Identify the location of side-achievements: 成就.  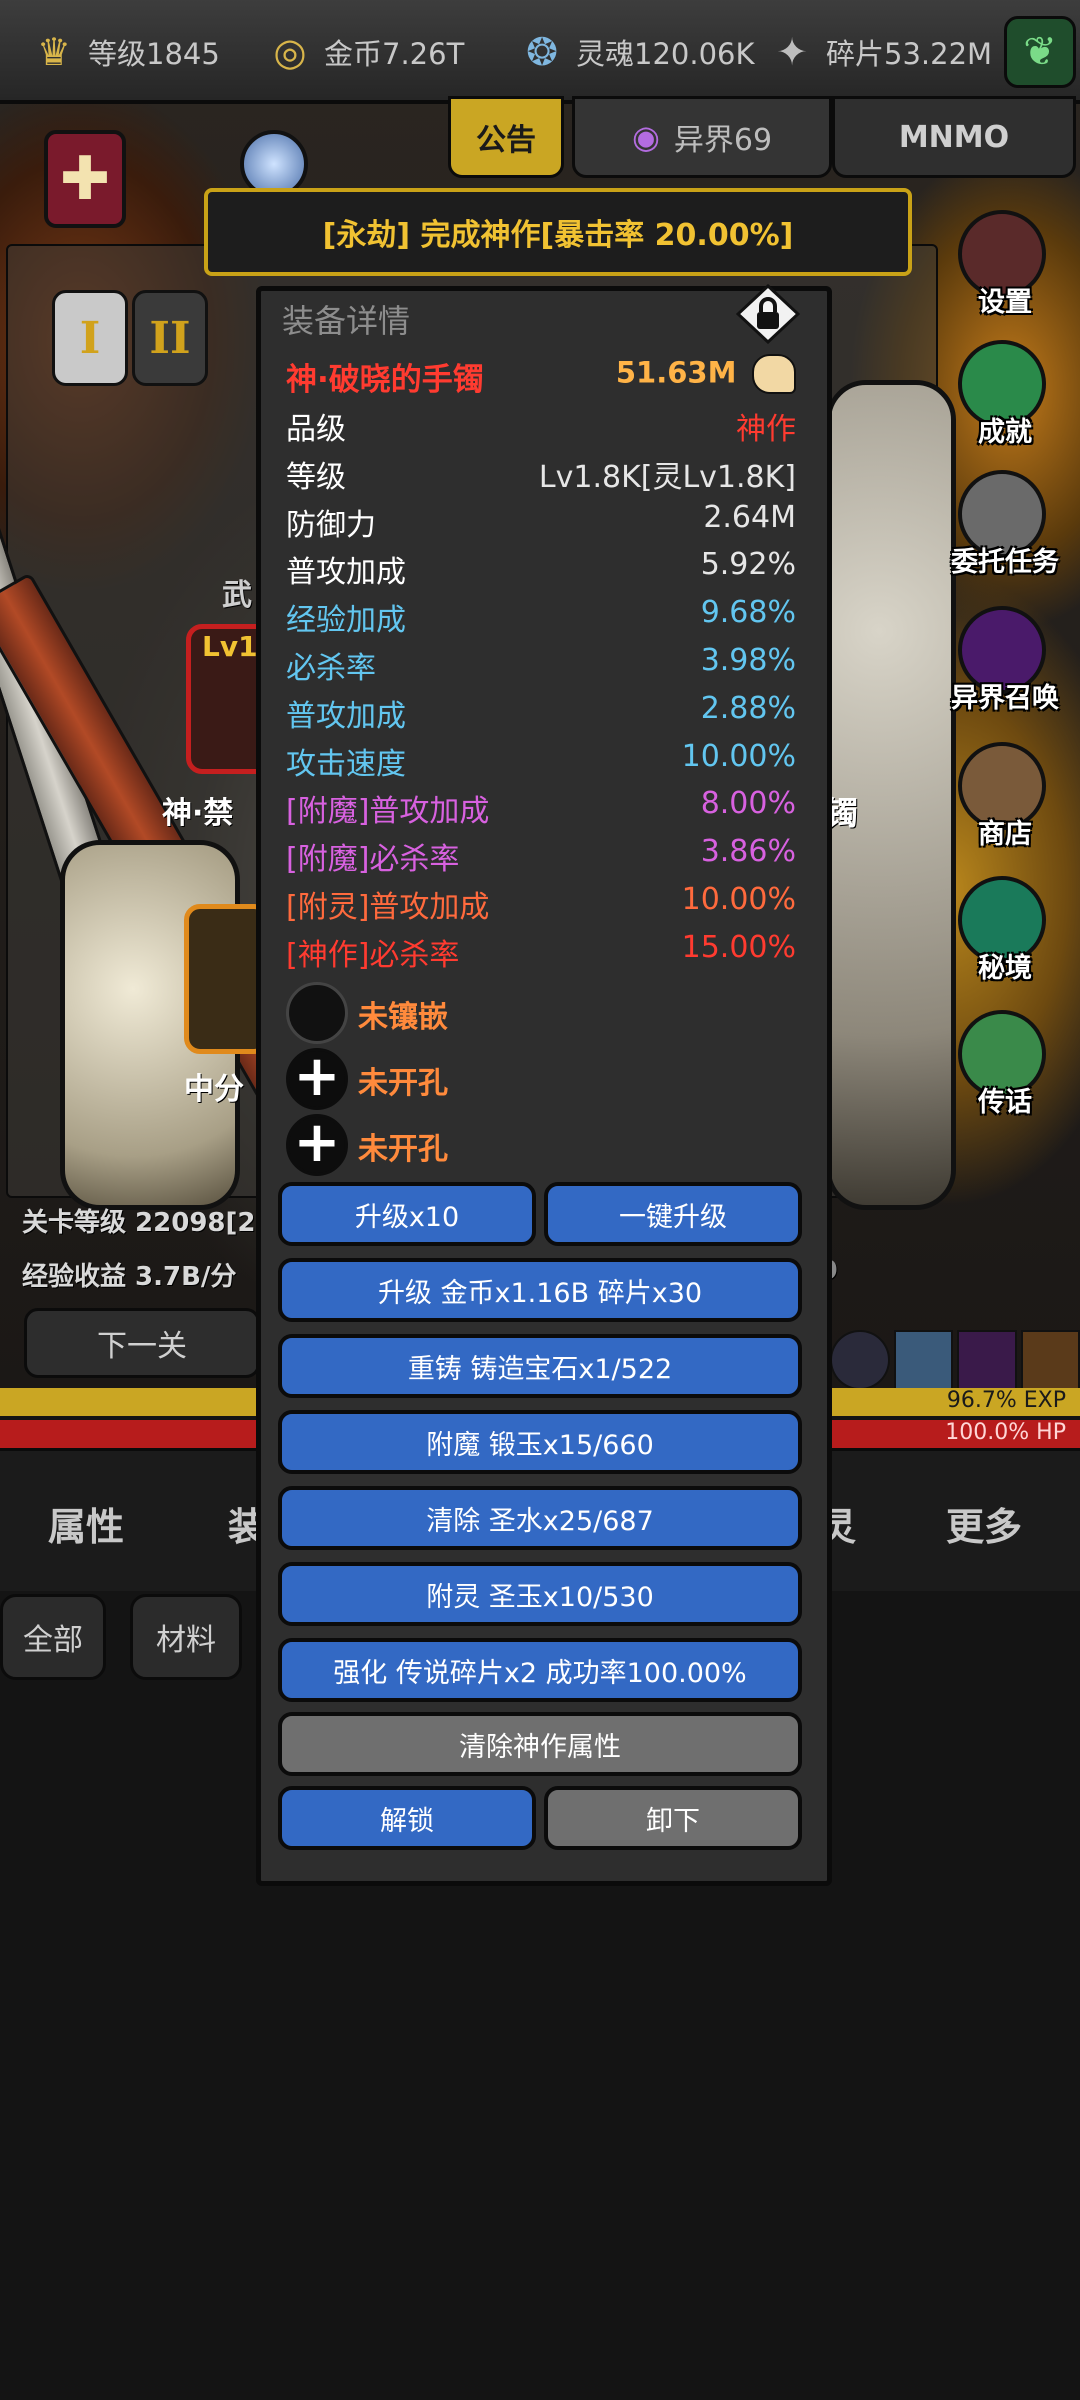
(1005, 400).